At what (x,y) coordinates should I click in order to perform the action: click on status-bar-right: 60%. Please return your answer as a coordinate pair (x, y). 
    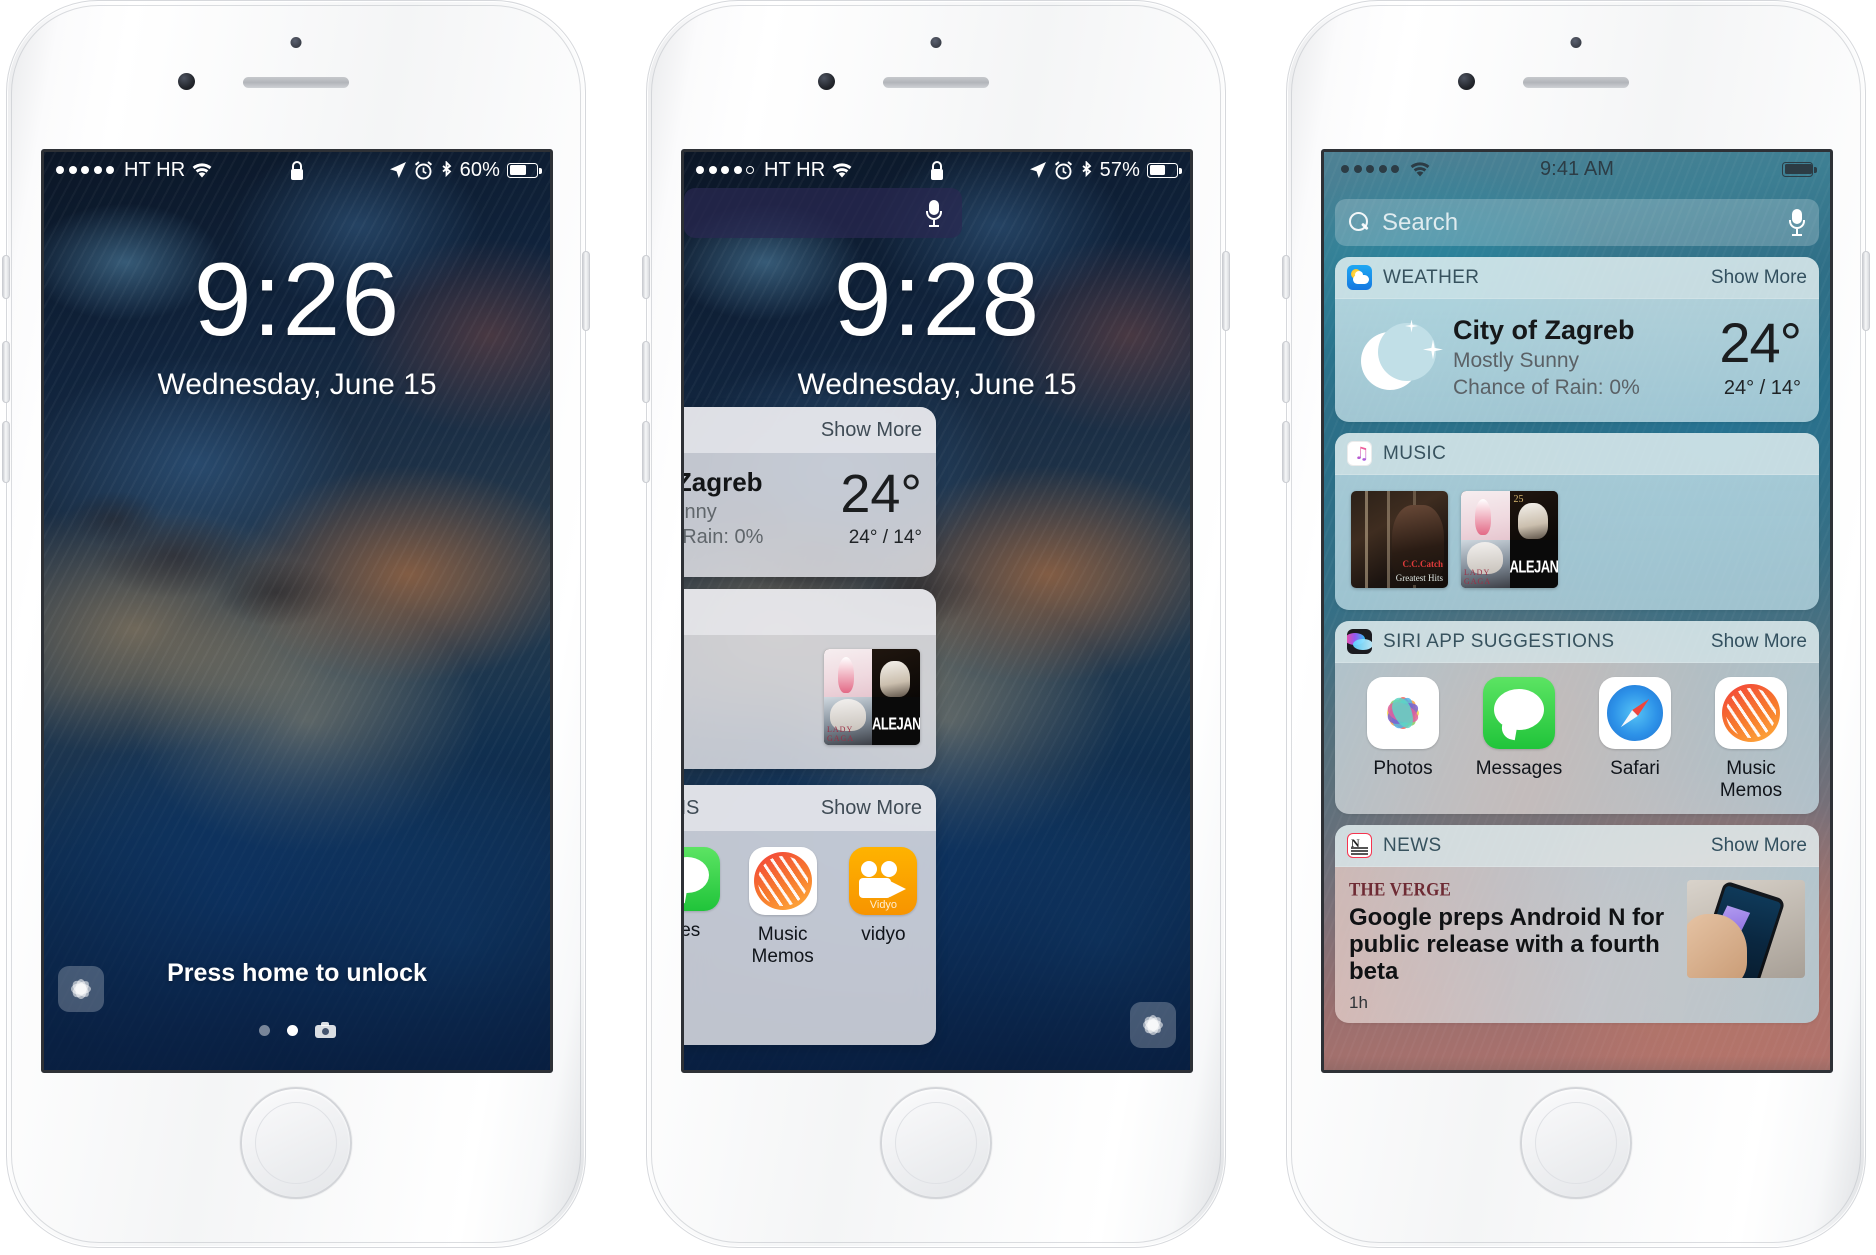
    Looking at the image, I should click on (465, 170).